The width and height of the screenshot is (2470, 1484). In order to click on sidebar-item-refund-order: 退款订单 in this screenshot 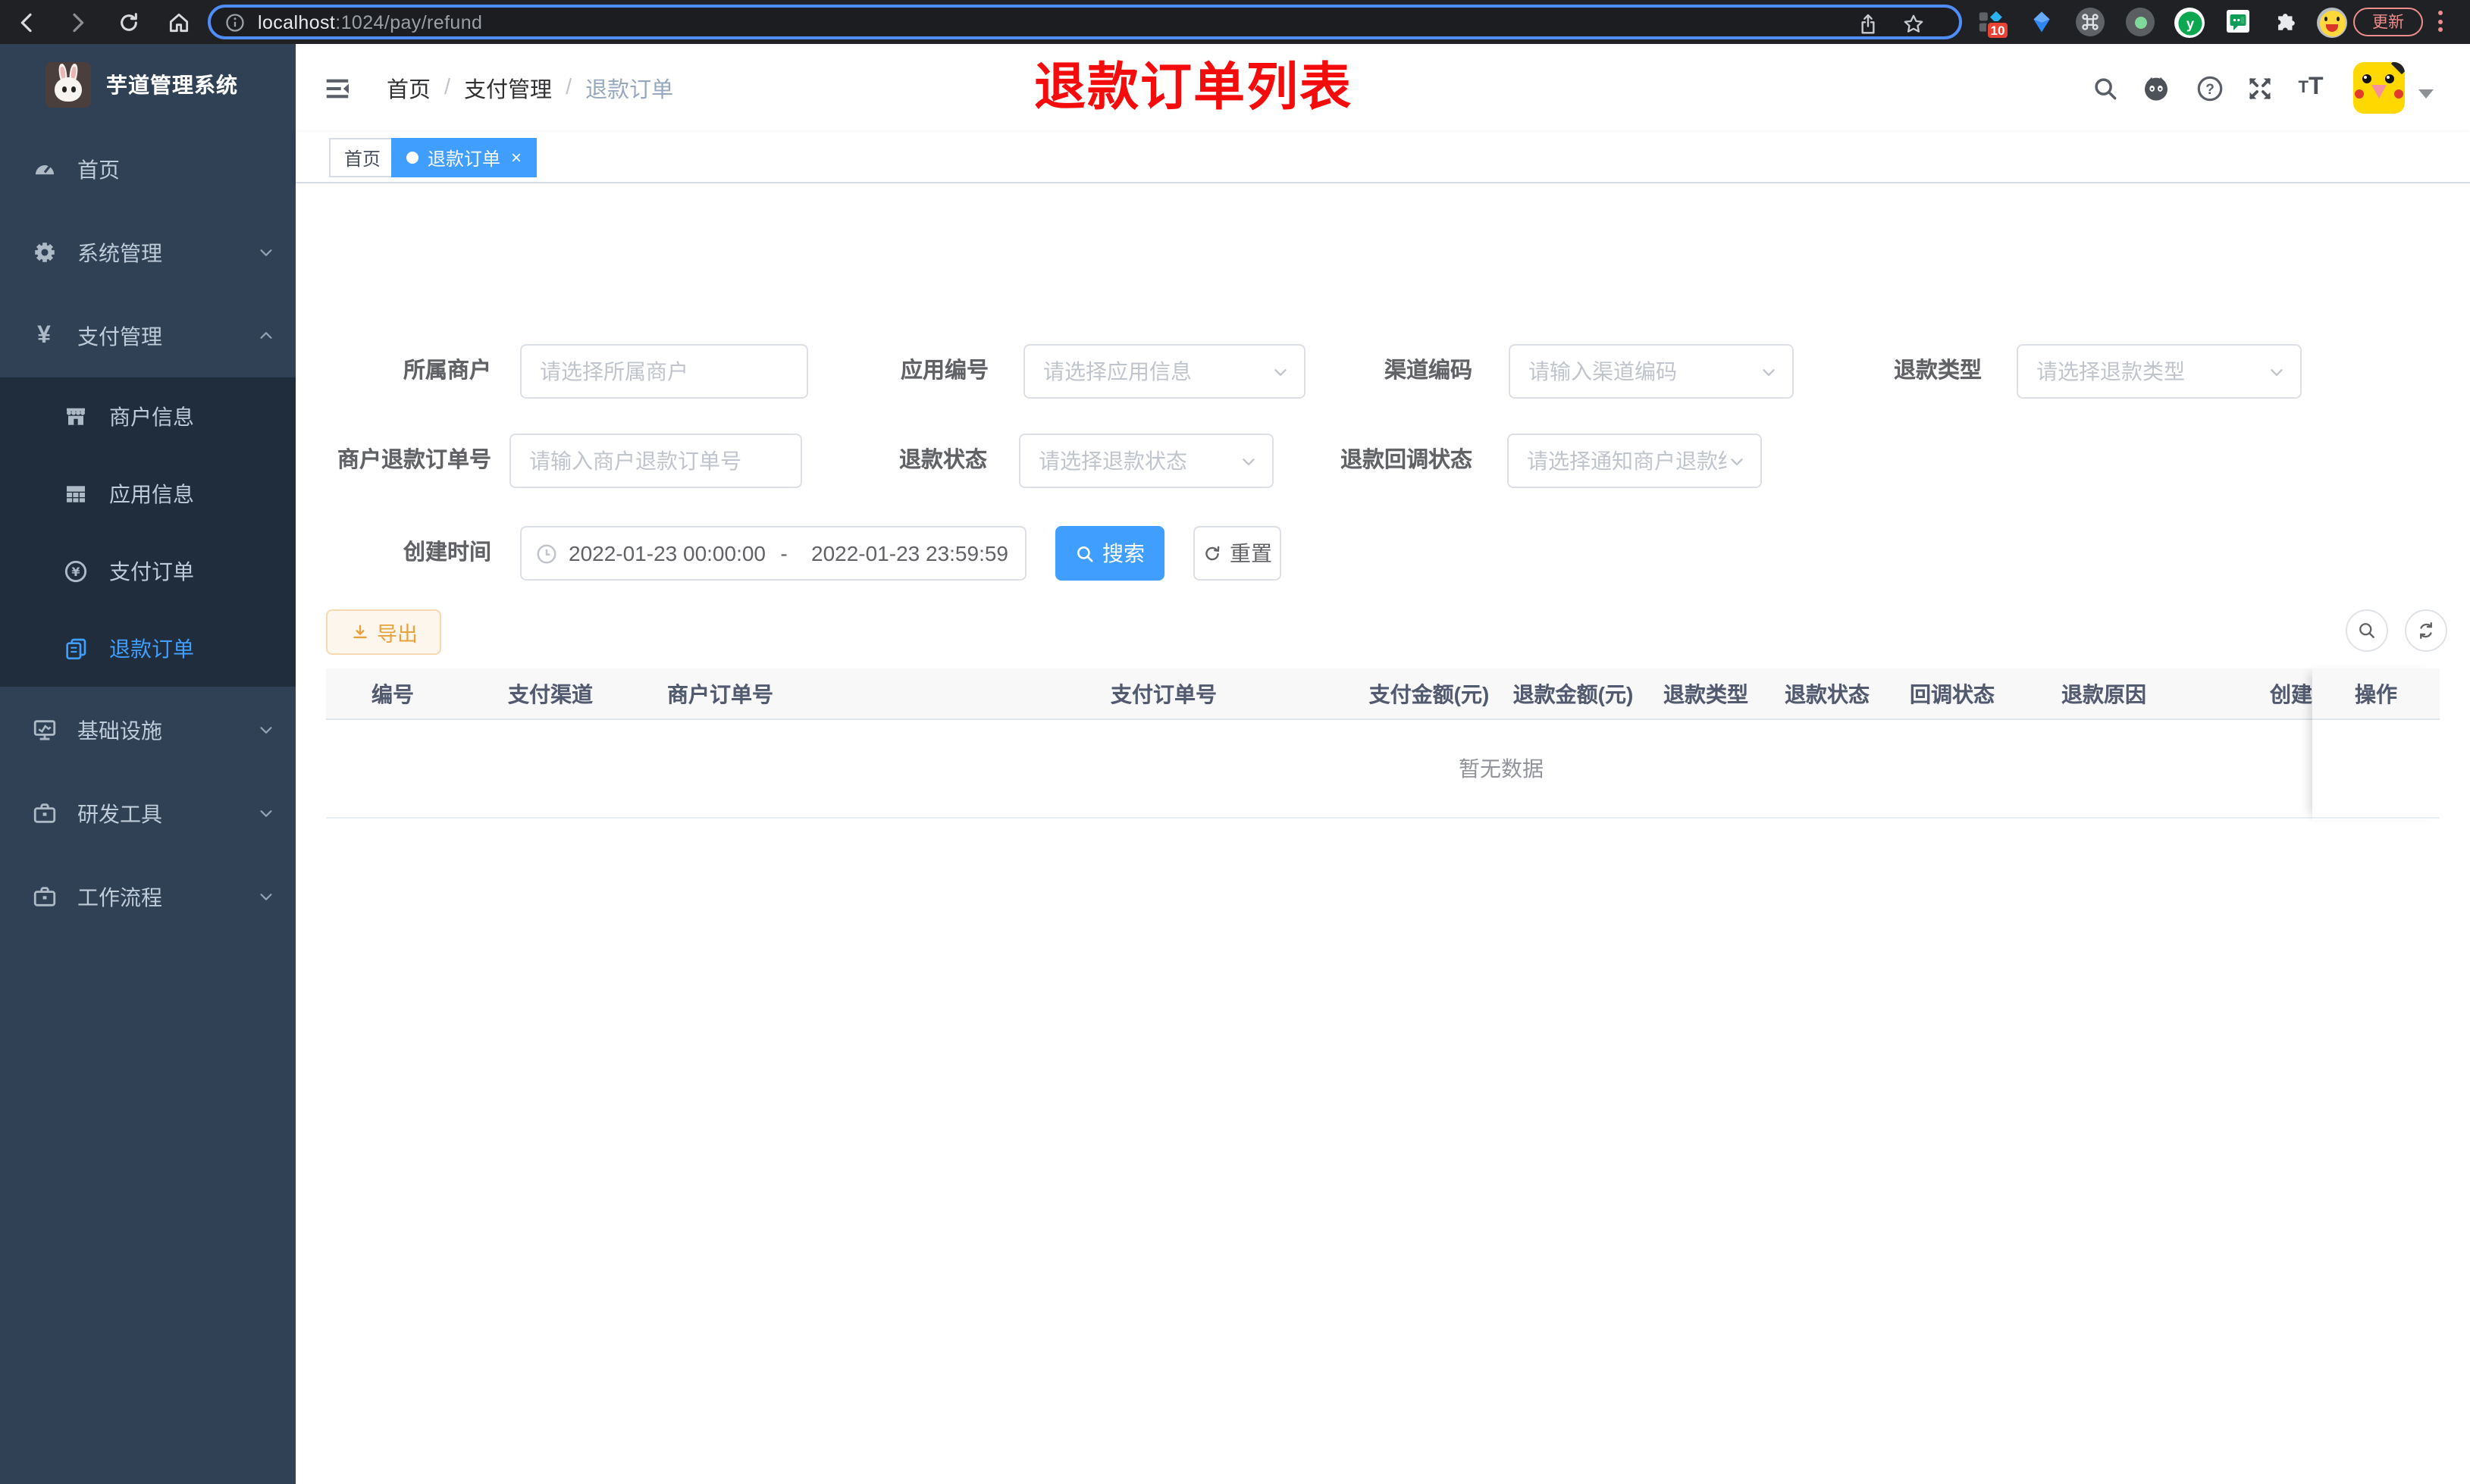, I will do `click(148, 648)`.